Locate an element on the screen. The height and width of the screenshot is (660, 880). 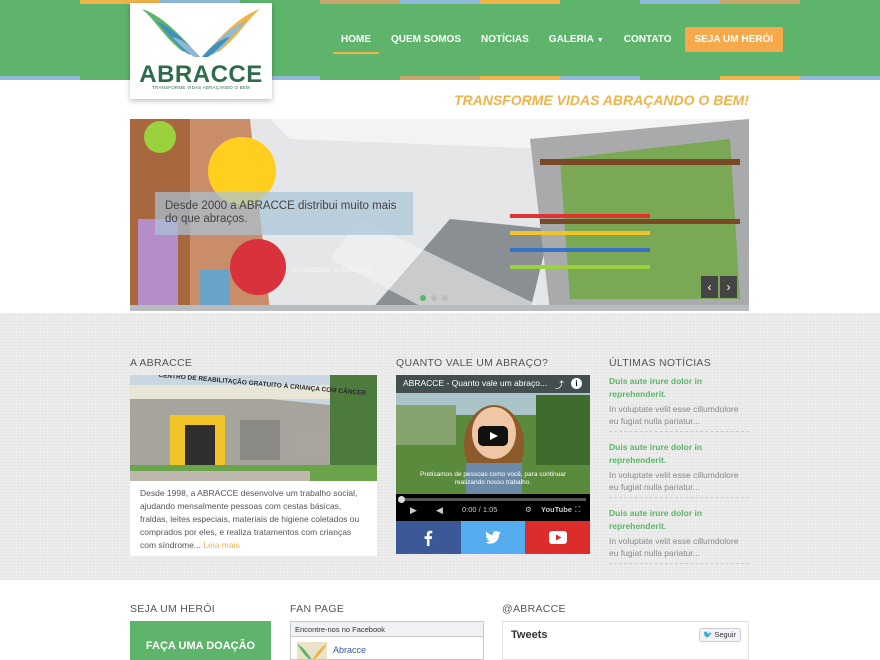
fullscreen-icon: ⛶ is located at coordinates (577, 510).